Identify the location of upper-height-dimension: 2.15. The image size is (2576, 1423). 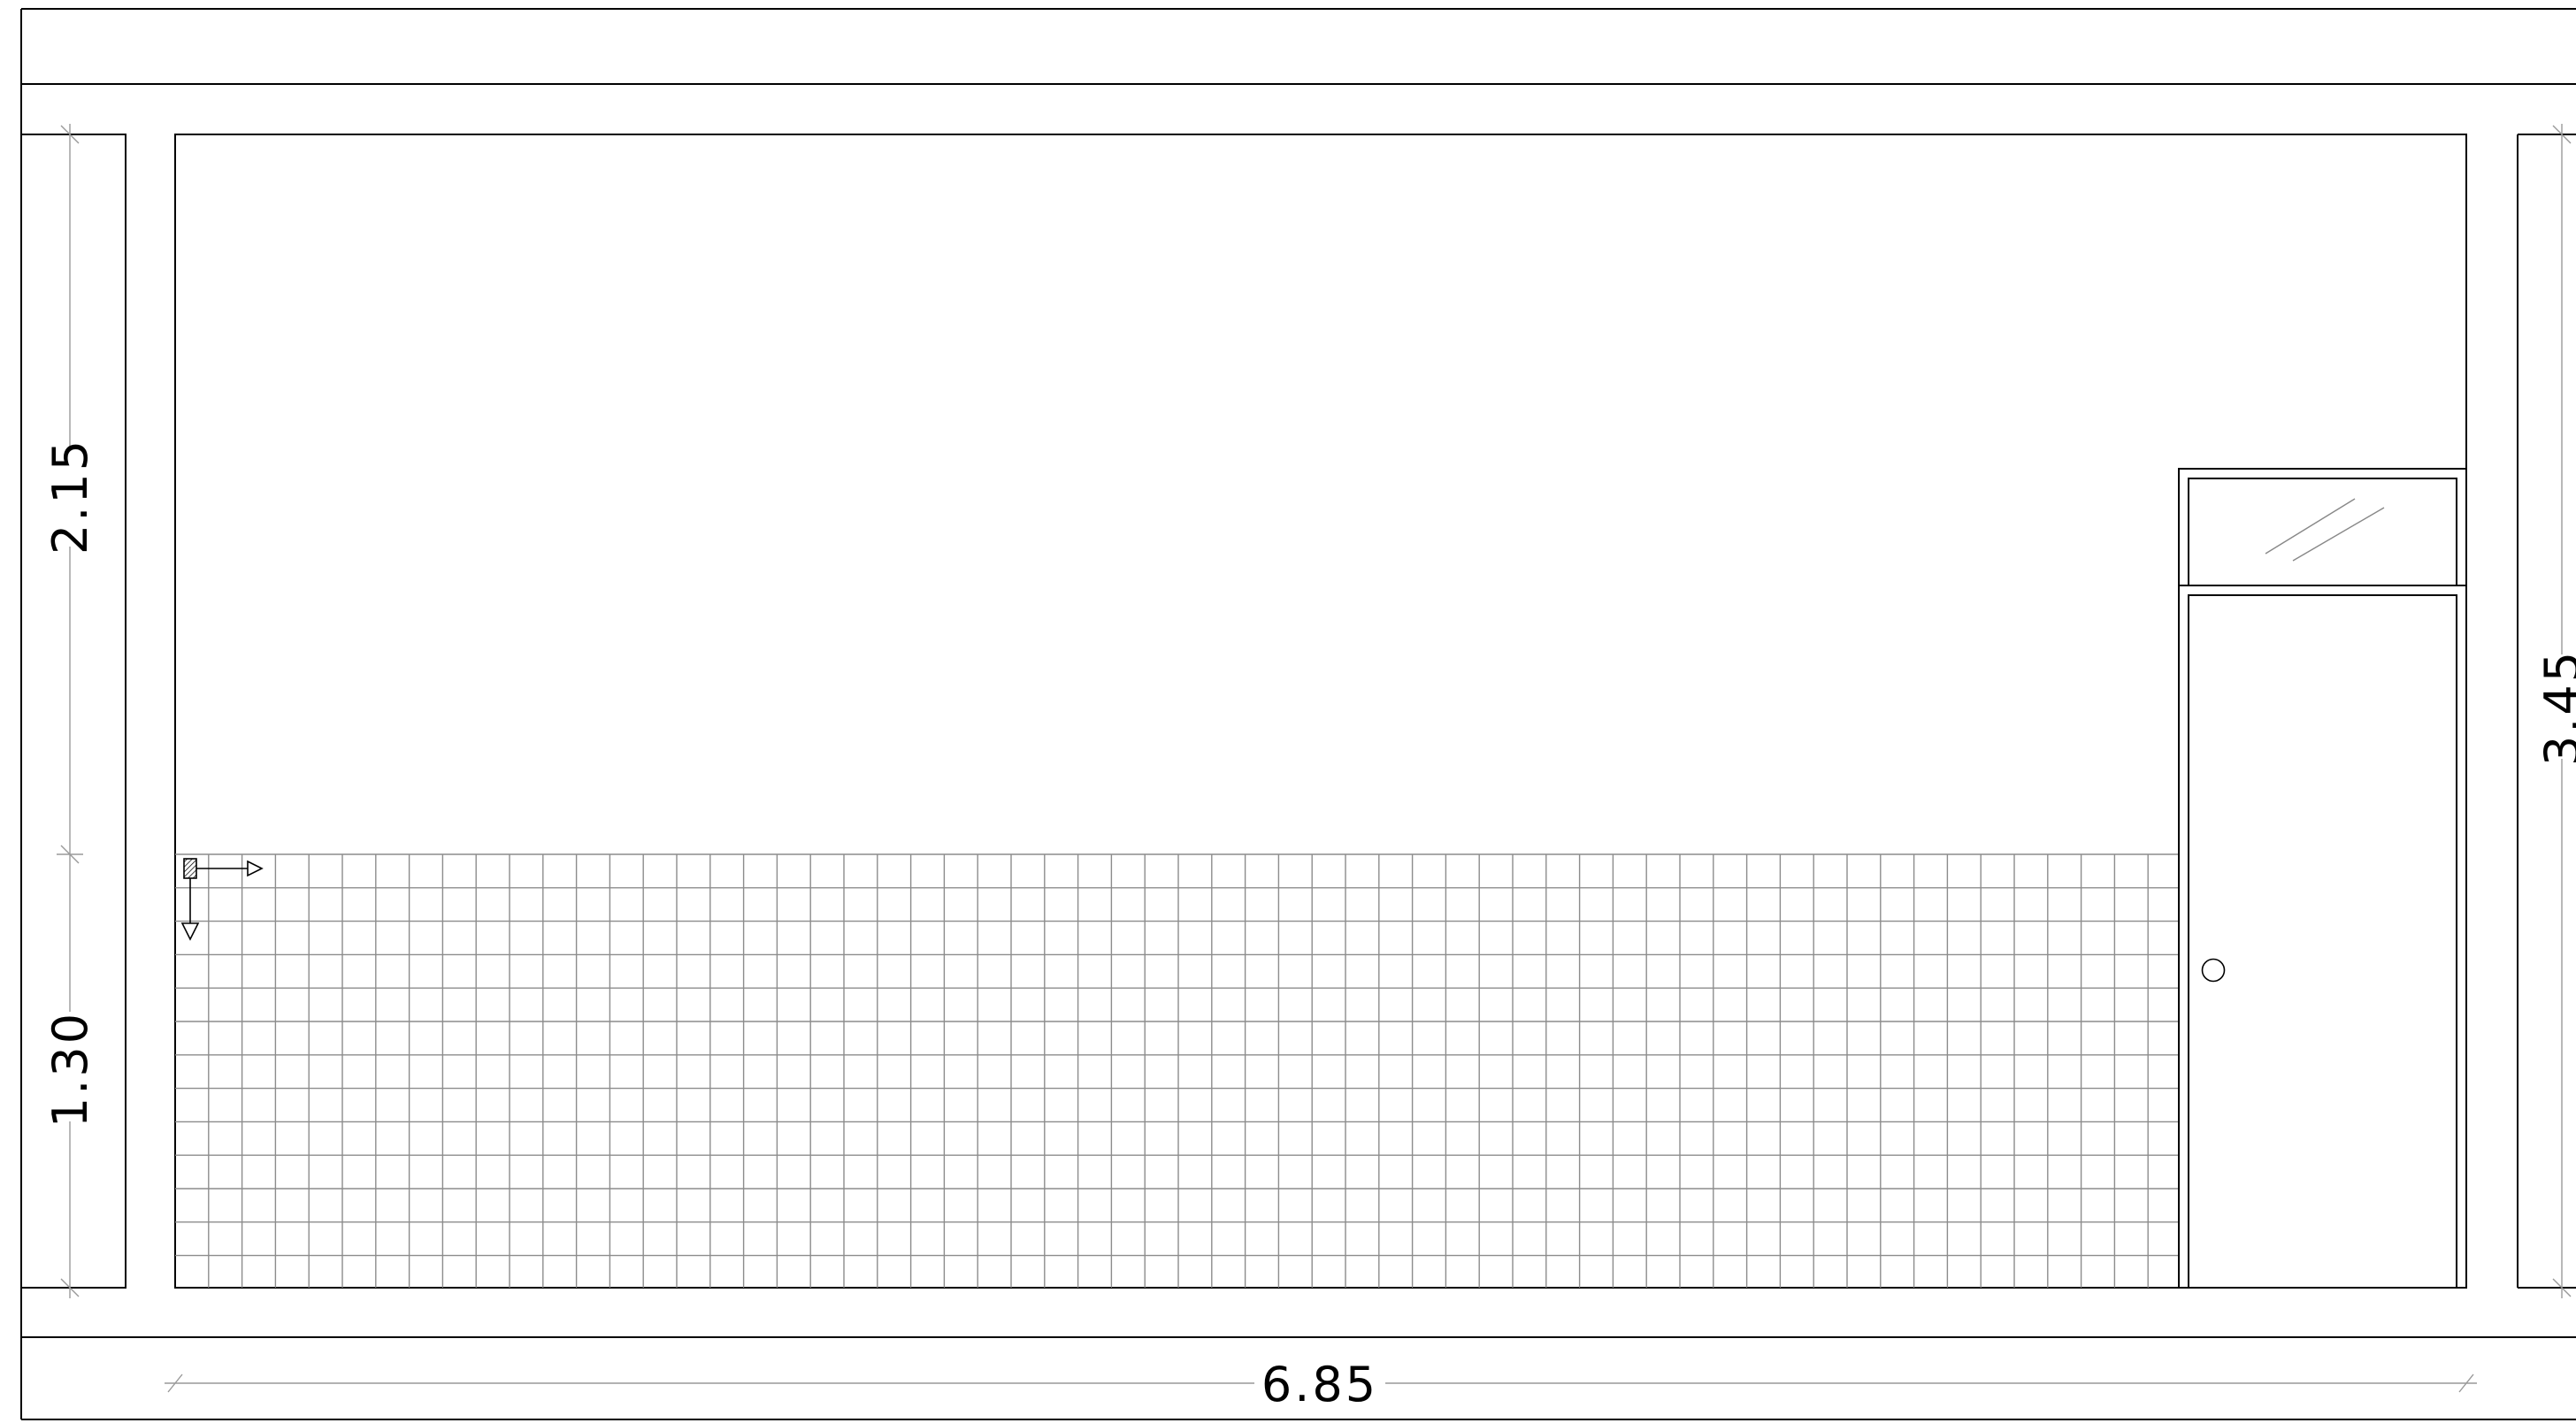
(70, 496).